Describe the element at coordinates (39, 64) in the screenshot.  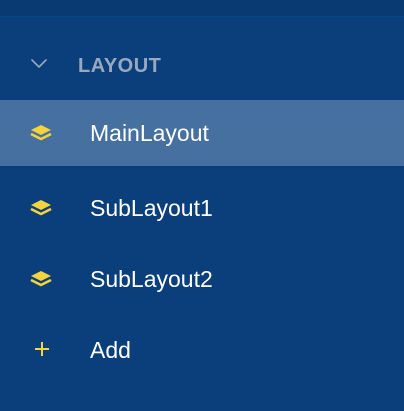
I see `chevron-down-icon` at that location.